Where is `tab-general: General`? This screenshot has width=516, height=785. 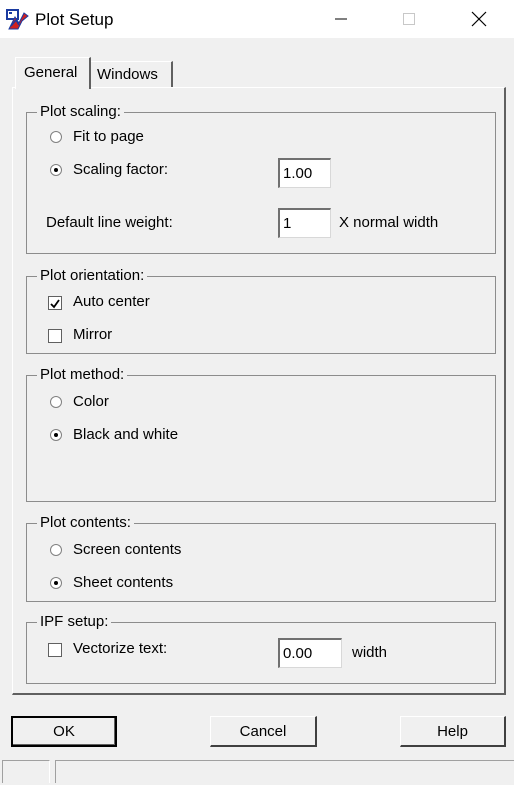 tab-general: General is located at coordinates (53, 73).